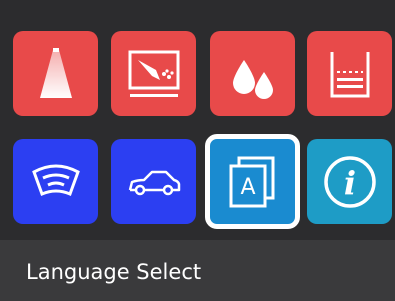  I want to click on tile-droplets, so click(252, 73).